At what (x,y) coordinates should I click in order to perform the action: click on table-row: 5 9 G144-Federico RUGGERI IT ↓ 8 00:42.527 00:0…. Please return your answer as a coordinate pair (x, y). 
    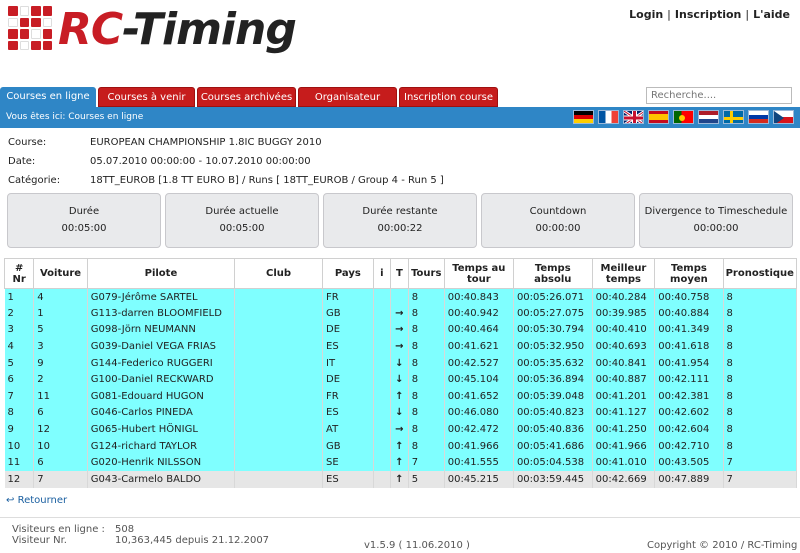
    Looking at the image, I should click on (401, 363).